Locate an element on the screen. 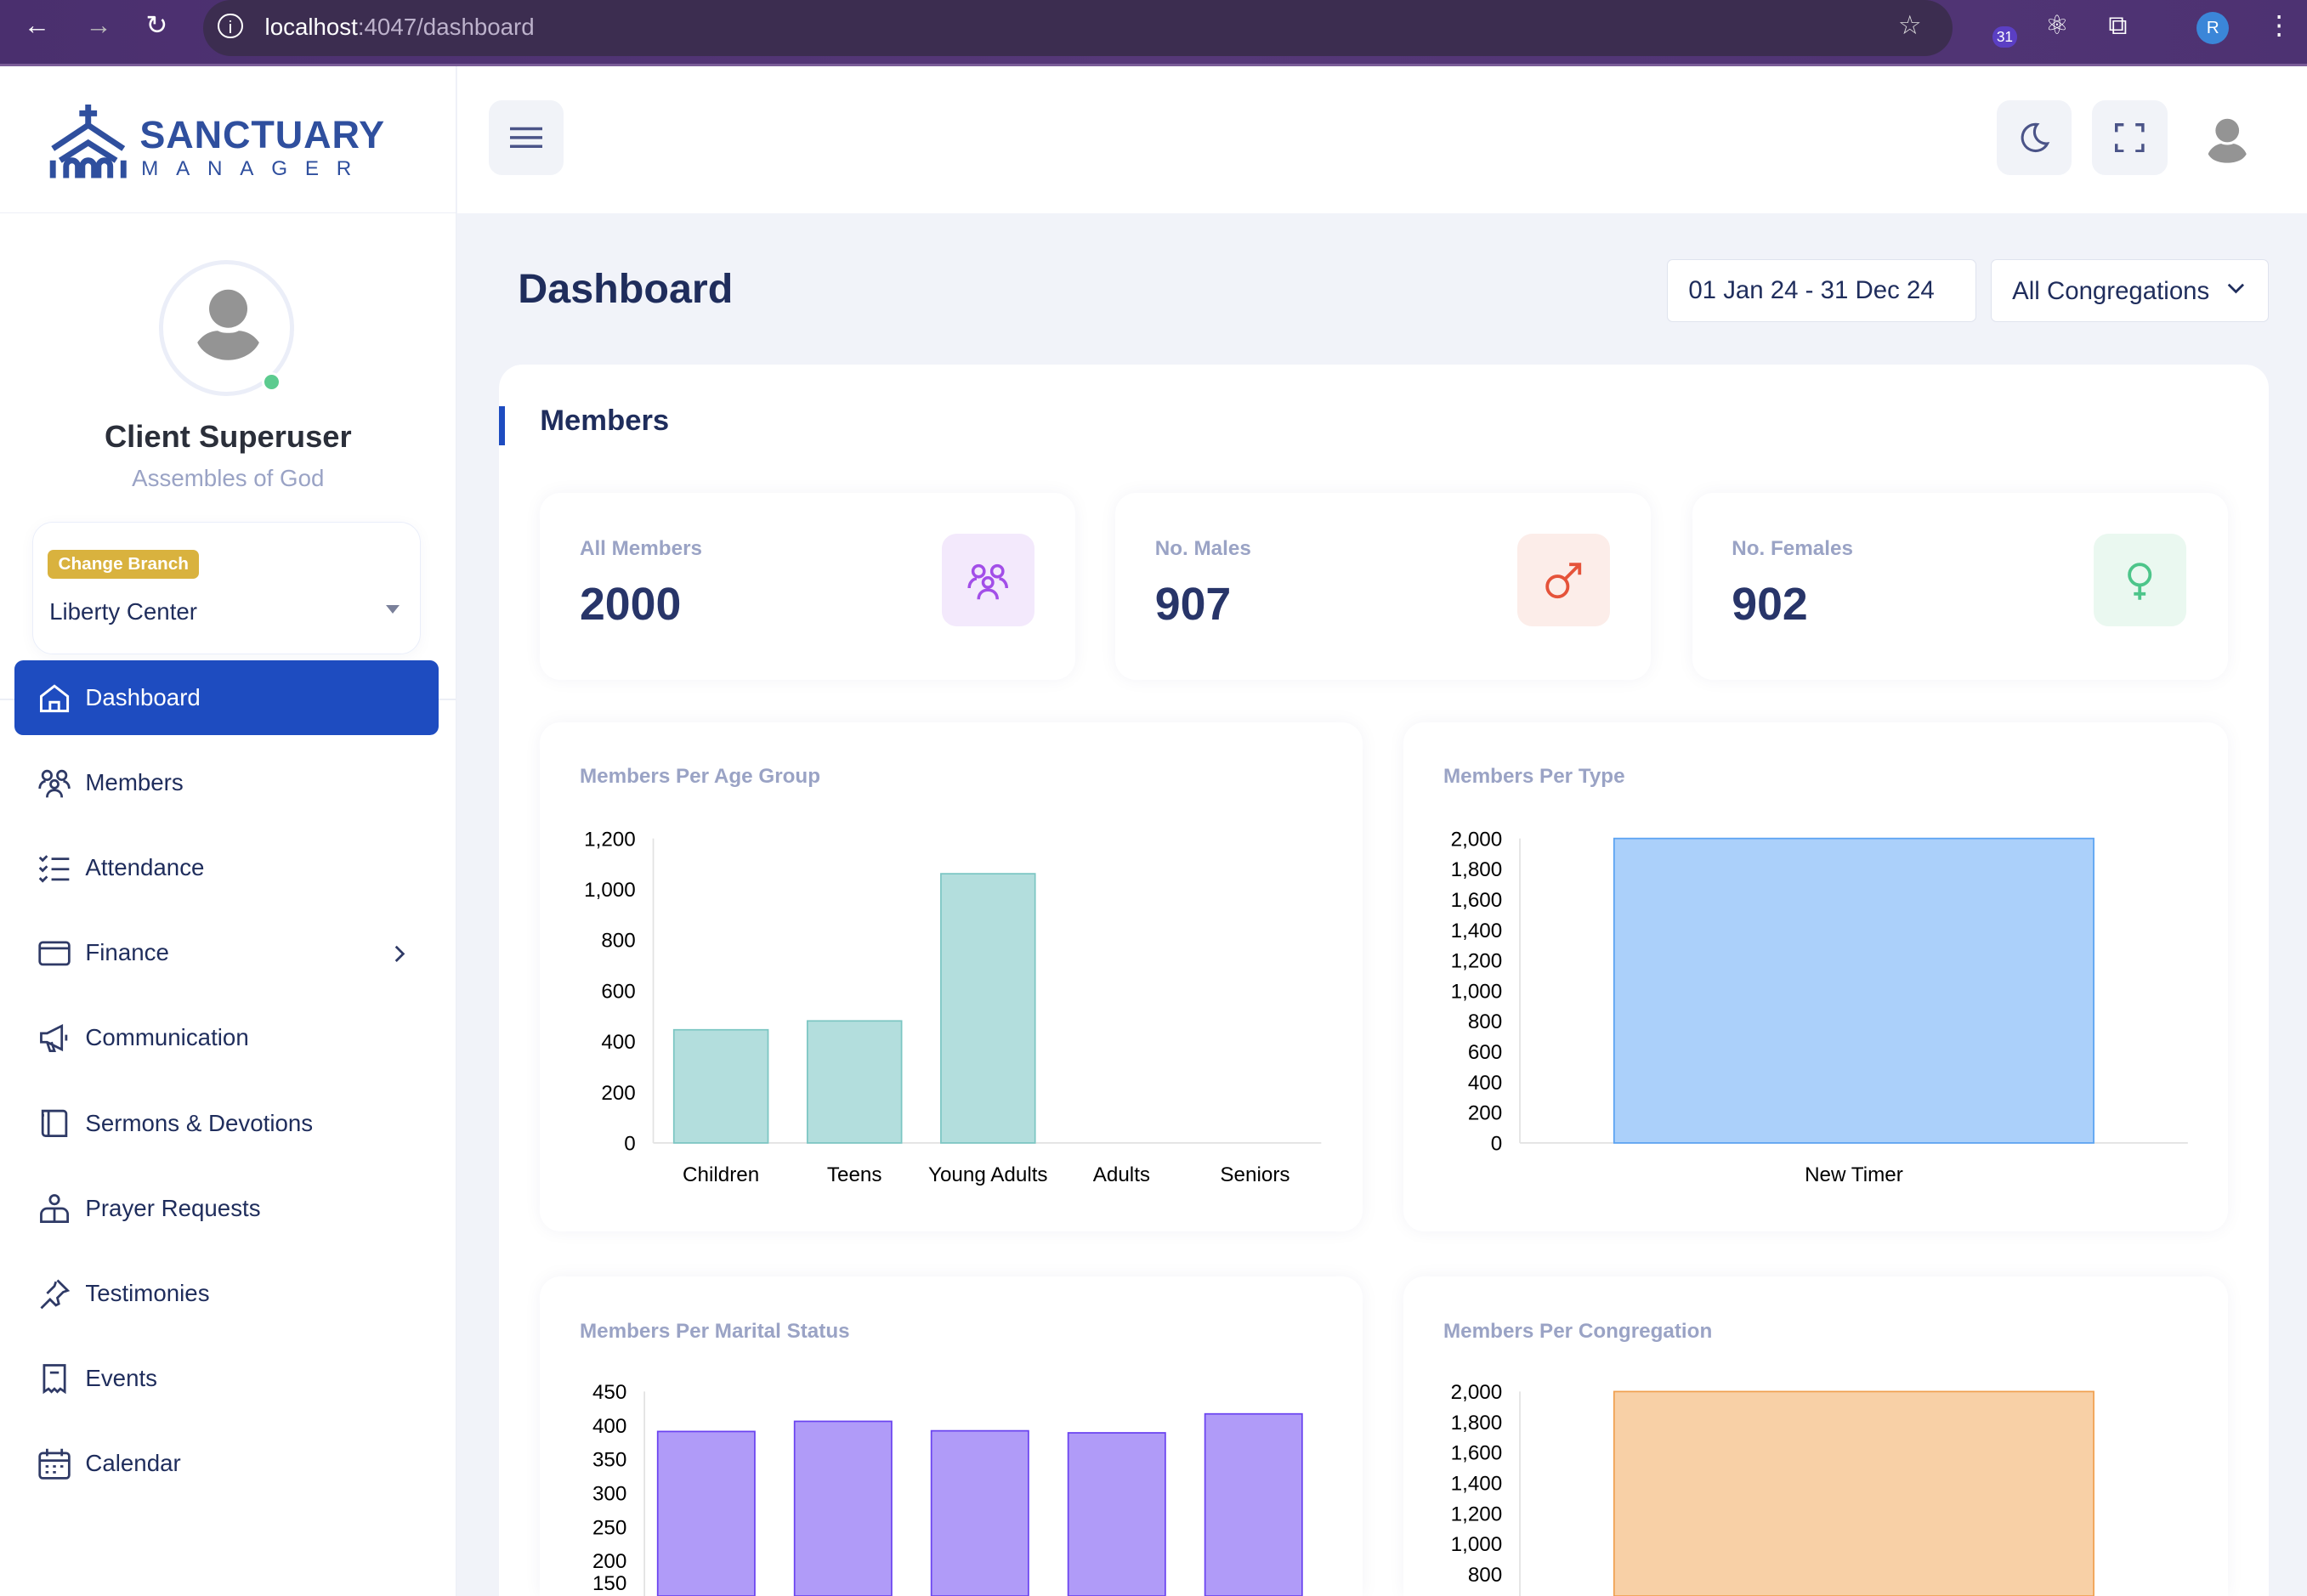  y-tick-label: 350 is located at coordinates (609, 1461).